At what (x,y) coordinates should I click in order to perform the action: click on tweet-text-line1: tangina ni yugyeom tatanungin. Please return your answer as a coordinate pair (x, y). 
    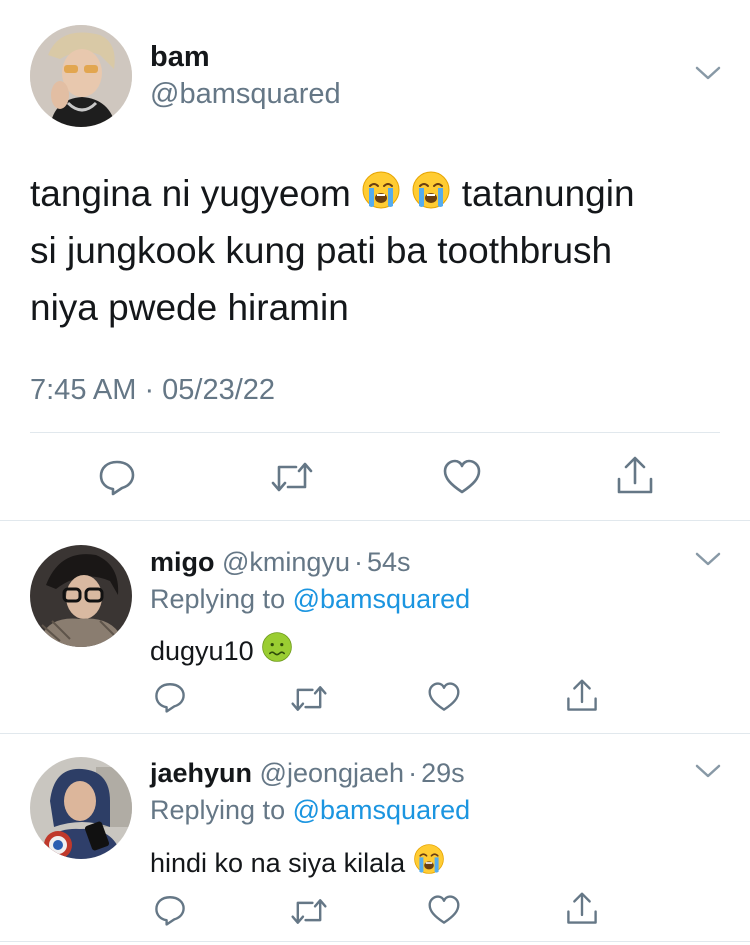
    Looking at the image, I should click on (380, 193).